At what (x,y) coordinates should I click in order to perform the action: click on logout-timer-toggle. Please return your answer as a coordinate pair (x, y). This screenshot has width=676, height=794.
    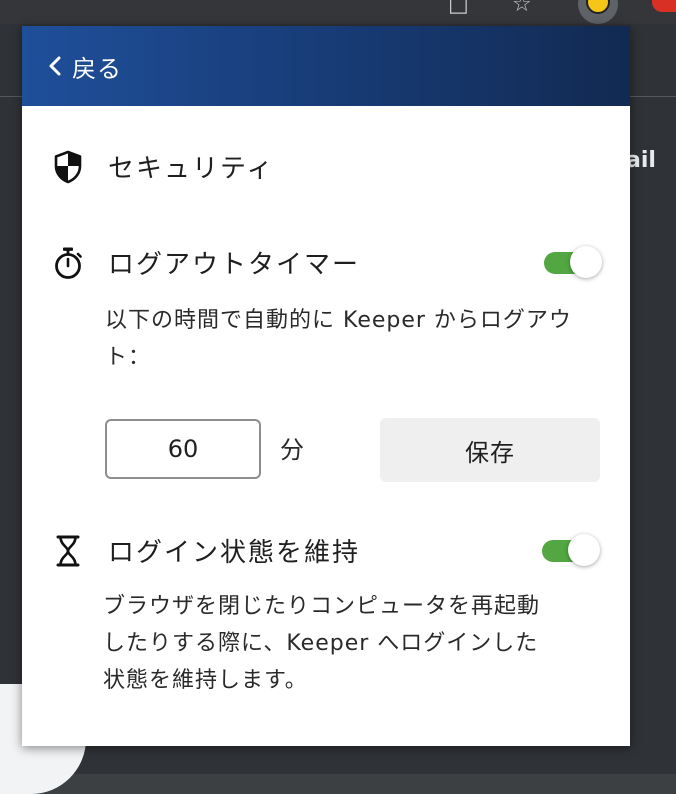
    Looking at the image, I should click on (573, 262).